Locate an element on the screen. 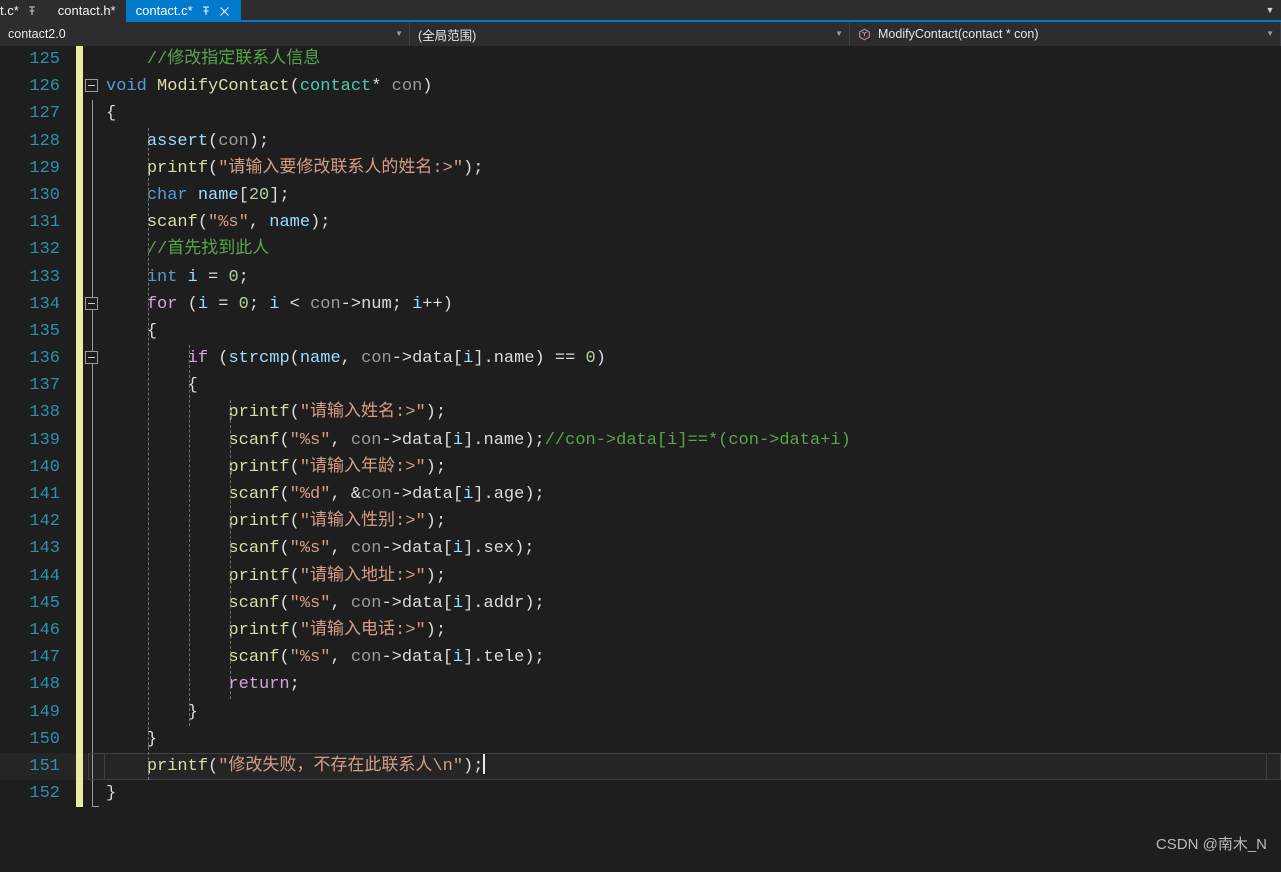 The height and width of the screenshot is (872, 1281). tab-contact-h: contact.h* is located at coordinates (86, 11).